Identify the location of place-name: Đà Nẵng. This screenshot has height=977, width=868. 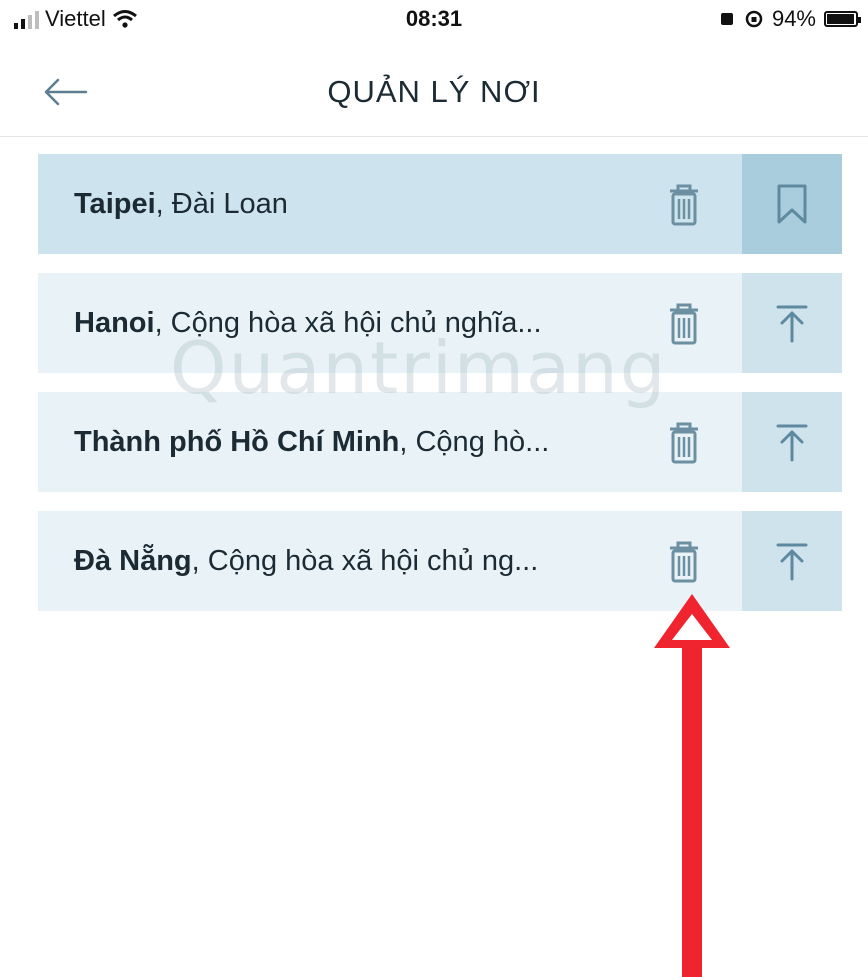
(133, 561).